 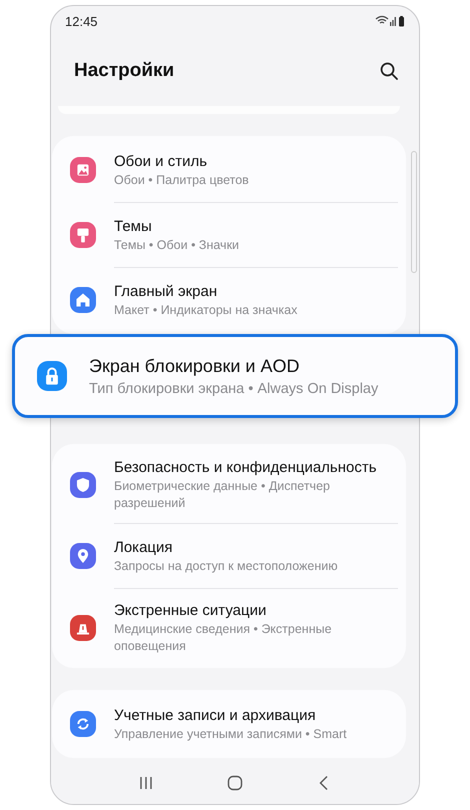 I want to click on recent-apps-icon, so click(x=146, y=783).